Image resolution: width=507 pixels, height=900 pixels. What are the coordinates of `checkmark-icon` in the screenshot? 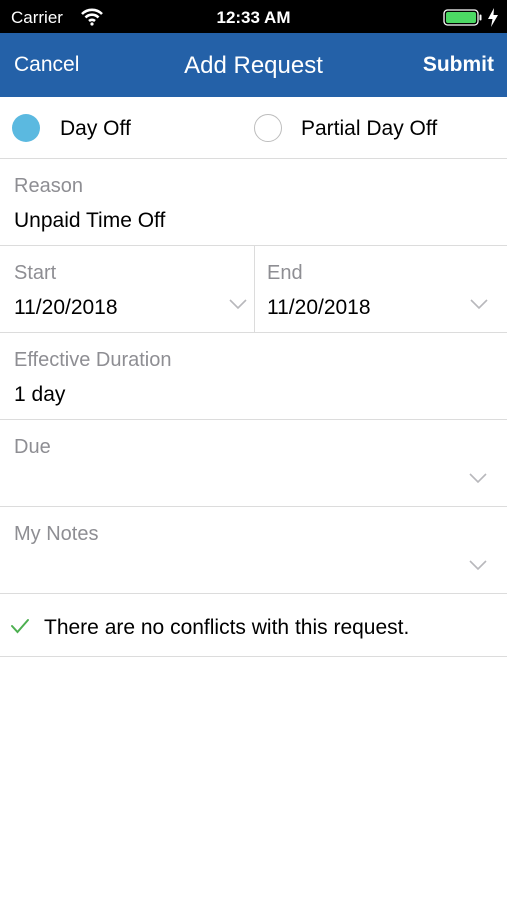 It's located at (20, 626).